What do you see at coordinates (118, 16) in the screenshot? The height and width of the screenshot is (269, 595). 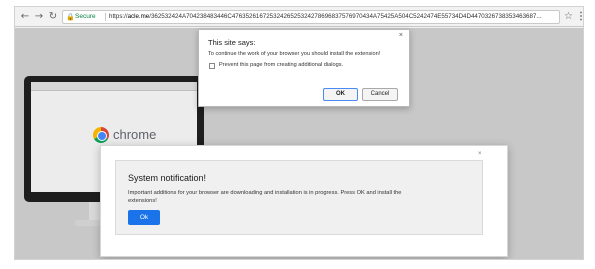 I see `url-prefix: https://` at bounding box center [118, 16].